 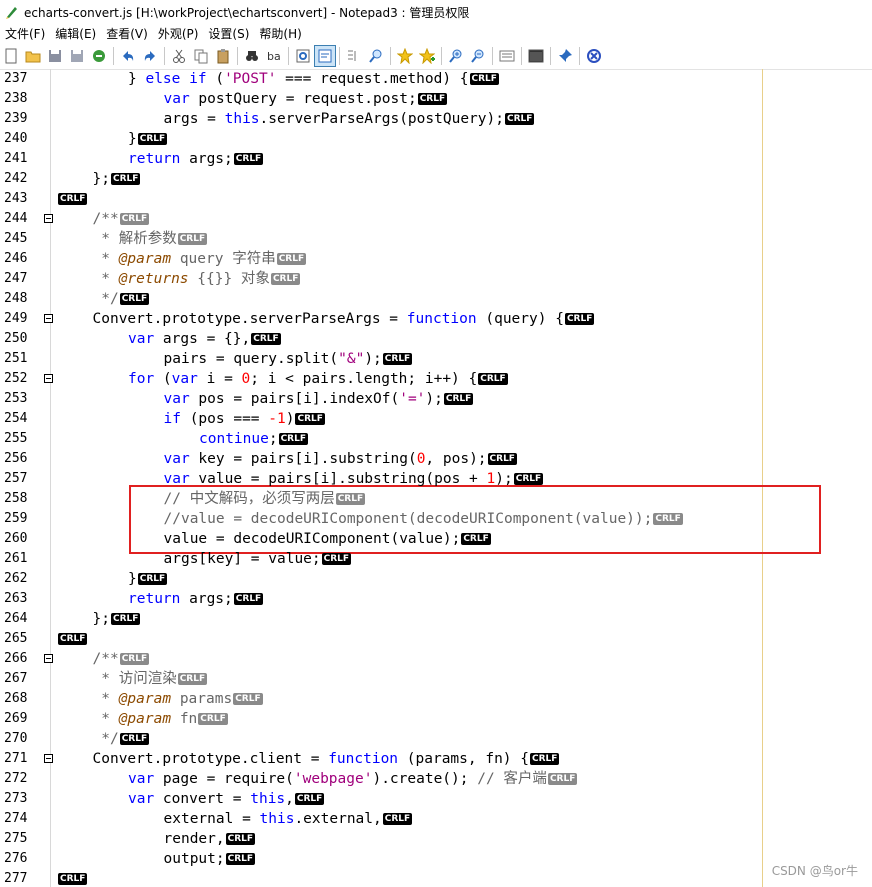 What do you see at coordinates (436, 339) in the screenshot?
I see `code-line: 250 var args = {}, CRLF` at bounding box center [436, 339].